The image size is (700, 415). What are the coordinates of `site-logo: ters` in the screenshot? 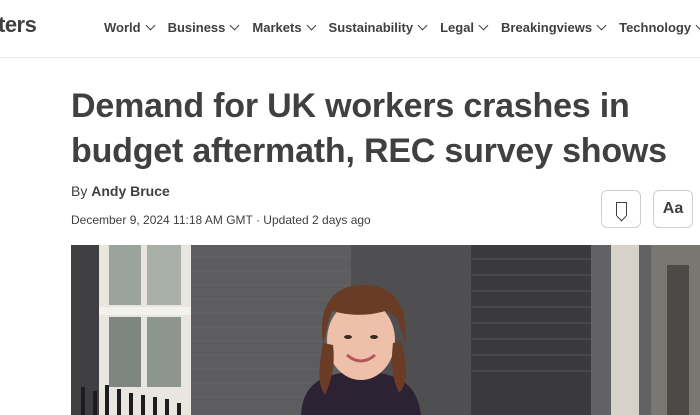 It's located at (18, 25).